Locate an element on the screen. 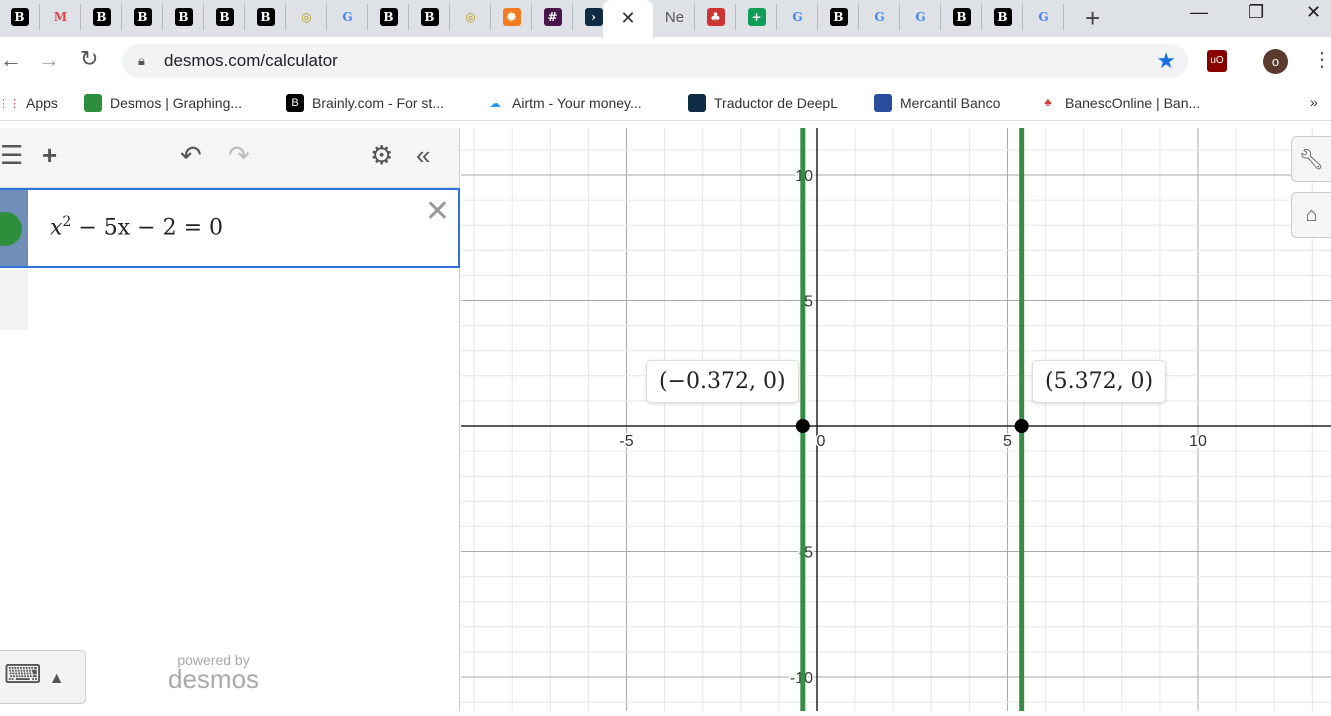 The height and width of the screenshot is (716, 1331). address-bar: ← → ↻ 🔒︎ desmos.com/calculator ★ uO o ⋮ is located at coordinates (665, 61).